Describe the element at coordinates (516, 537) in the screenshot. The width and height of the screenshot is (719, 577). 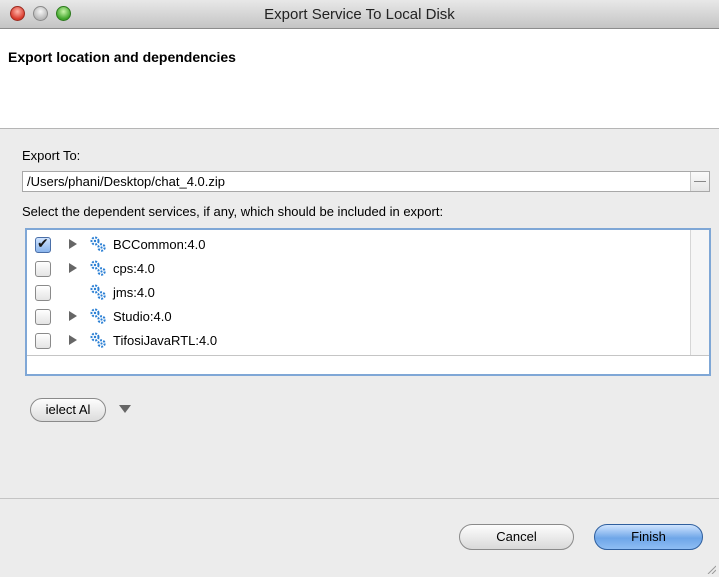
I see `cancel-button: Cancel` at that location.